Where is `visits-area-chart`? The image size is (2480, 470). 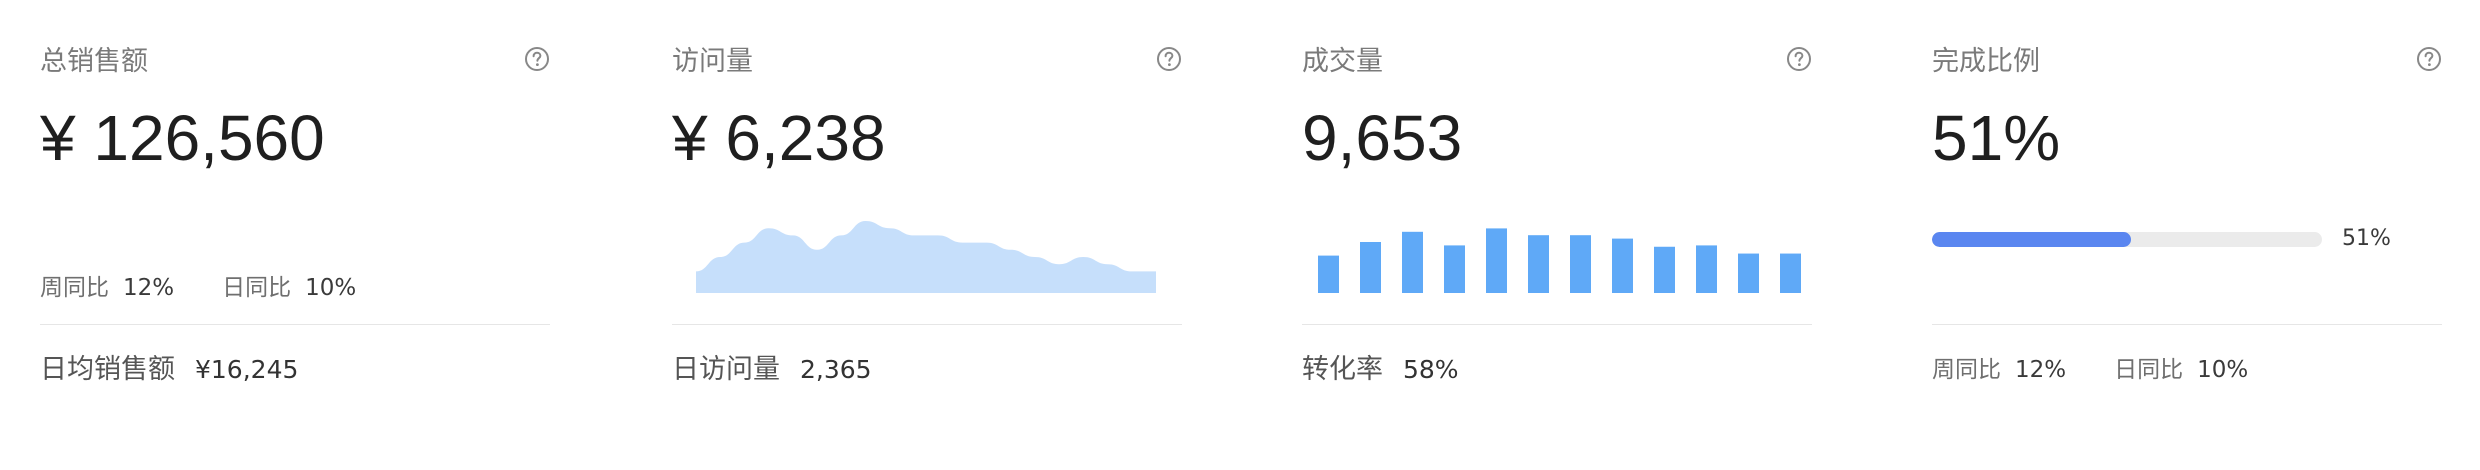
visits-area-chart is located at coordinates (926, 257).